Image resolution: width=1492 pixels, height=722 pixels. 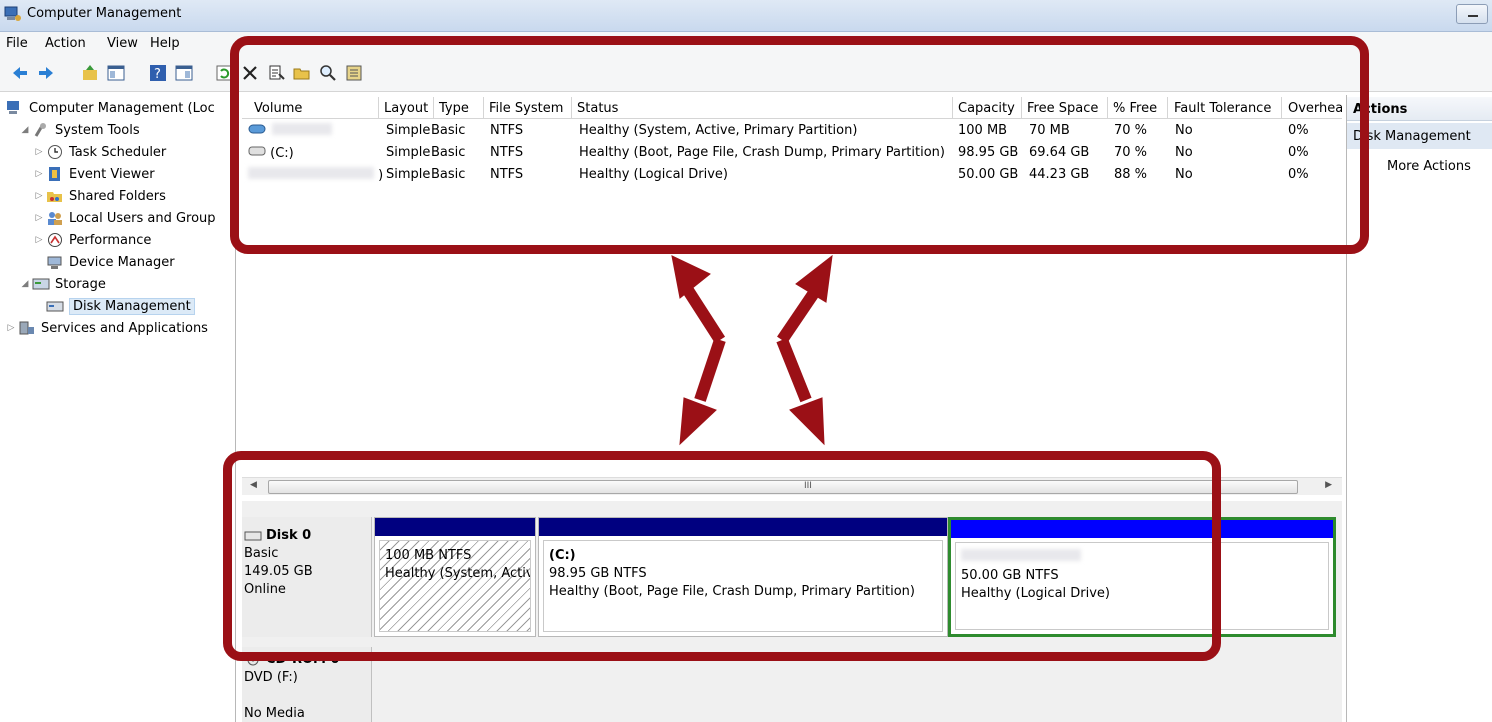 What do you see at coordinates (307, 684) in the screenshot?
I see `cdrom-0-info: CD-ROM 0 DVD (F:) No Media` at bounding box center [307, 684].